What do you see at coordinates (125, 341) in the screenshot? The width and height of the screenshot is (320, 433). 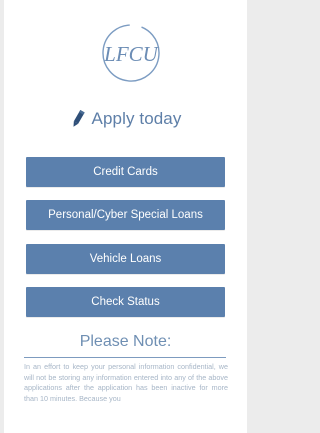 I see `please-note-heading: Please Note:` at bounding box center [125, 341].